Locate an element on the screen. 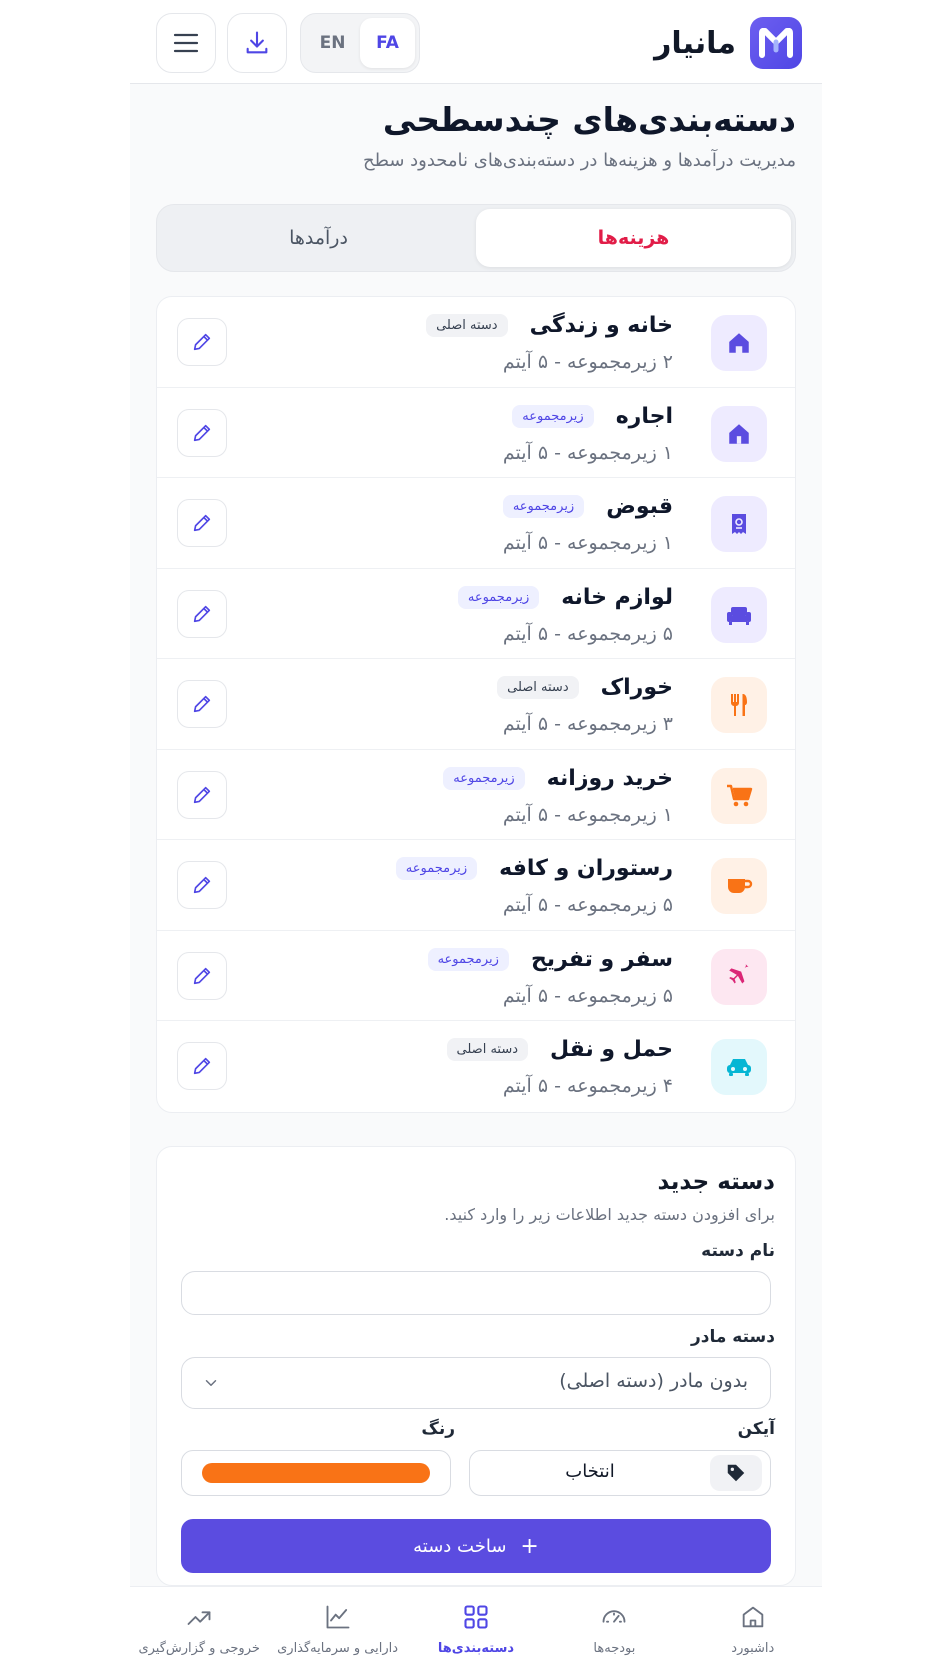 The width and height of the screenshot is (941, 1672). category-row: خوراک دسته اصلی ۳ زیرمجموعه - ۵ آیتم is located at coordinates (476, 704).